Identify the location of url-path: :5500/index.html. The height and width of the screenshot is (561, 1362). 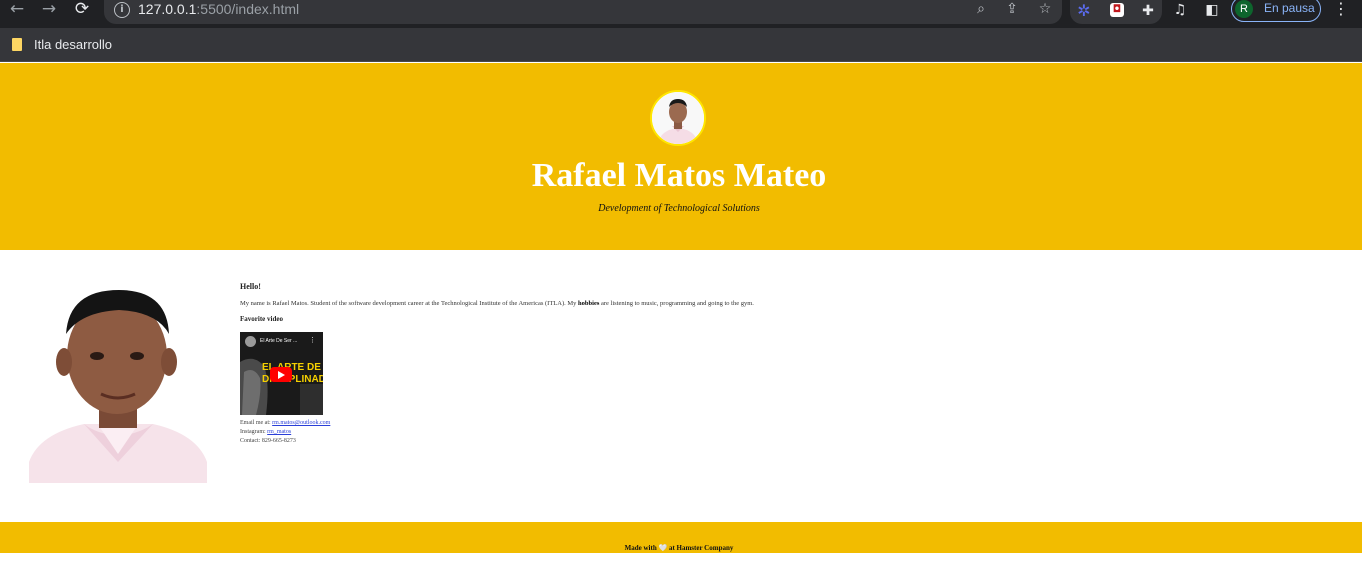
(248, 9).